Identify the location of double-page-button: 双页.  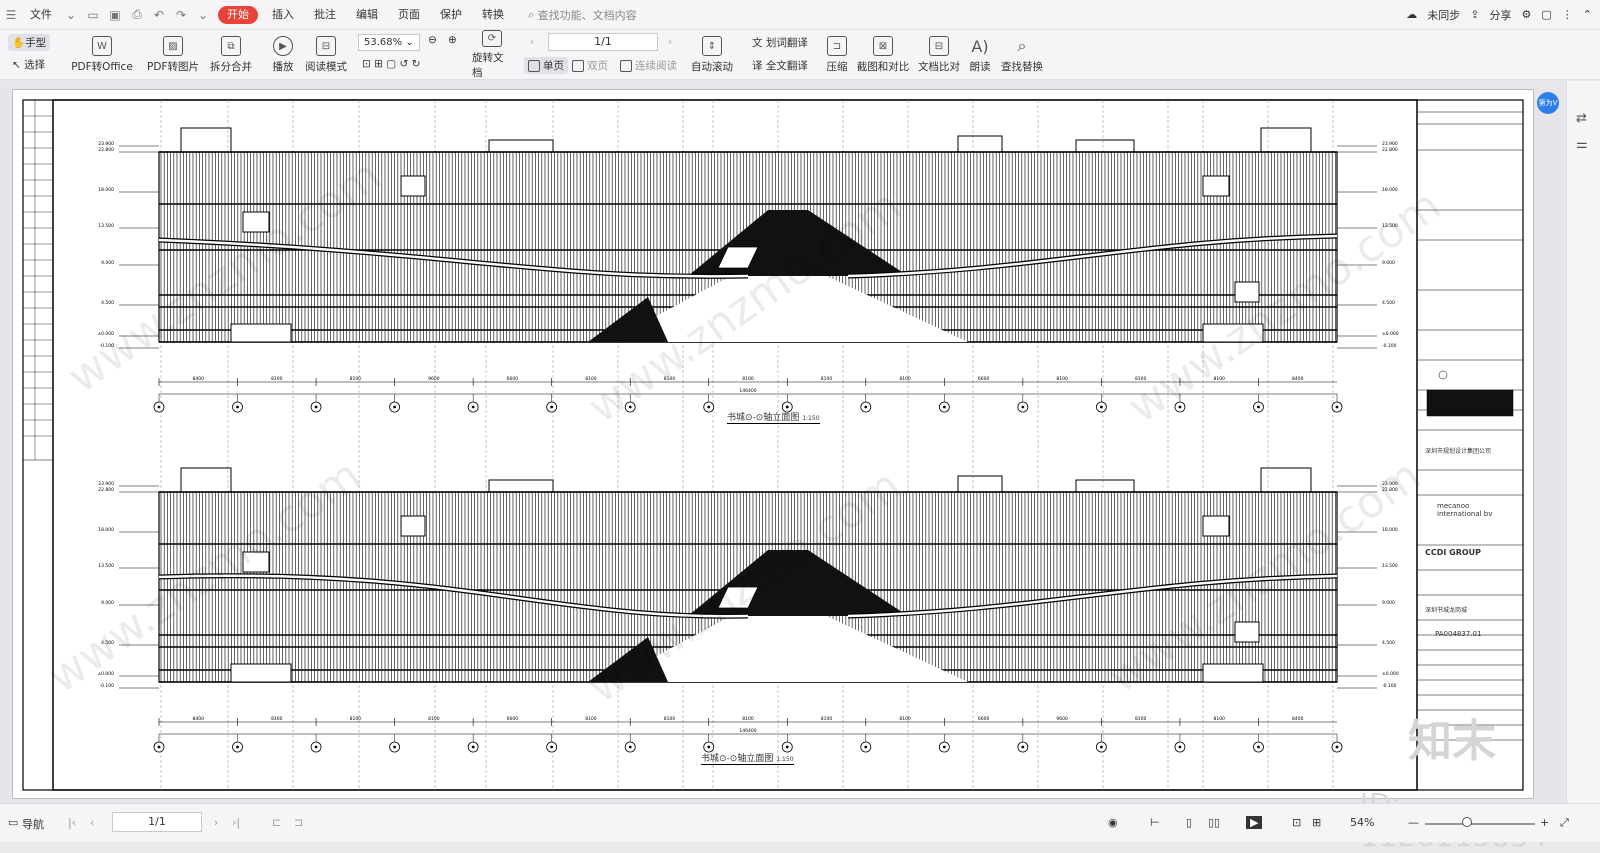
(590, 65).